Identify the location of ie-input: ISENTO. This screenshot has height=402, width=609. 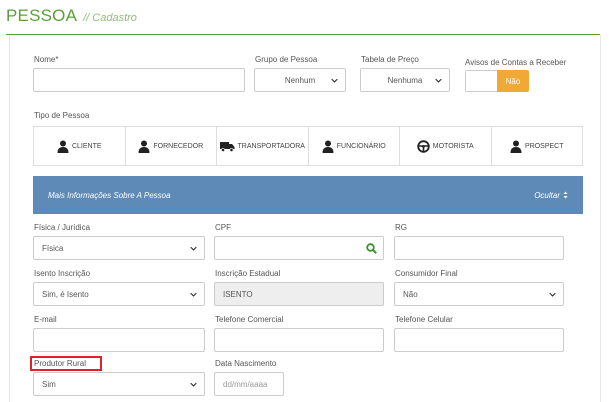
(299, 294).